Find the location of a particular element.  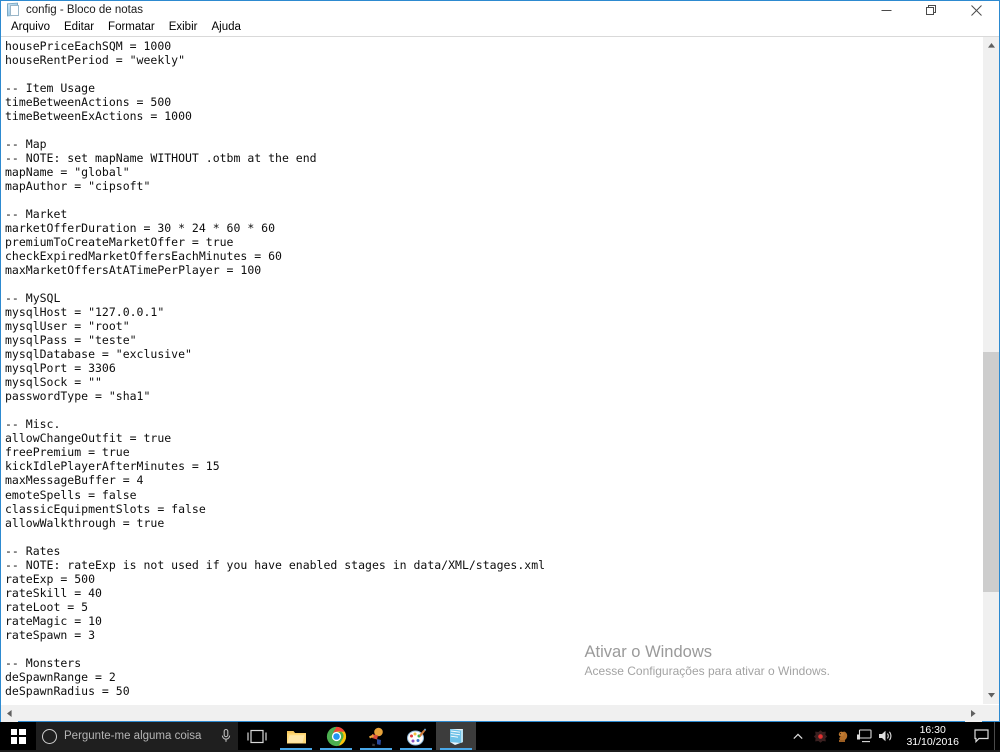

scroll-up-arrow-icon is located at coordinates (991, 45).